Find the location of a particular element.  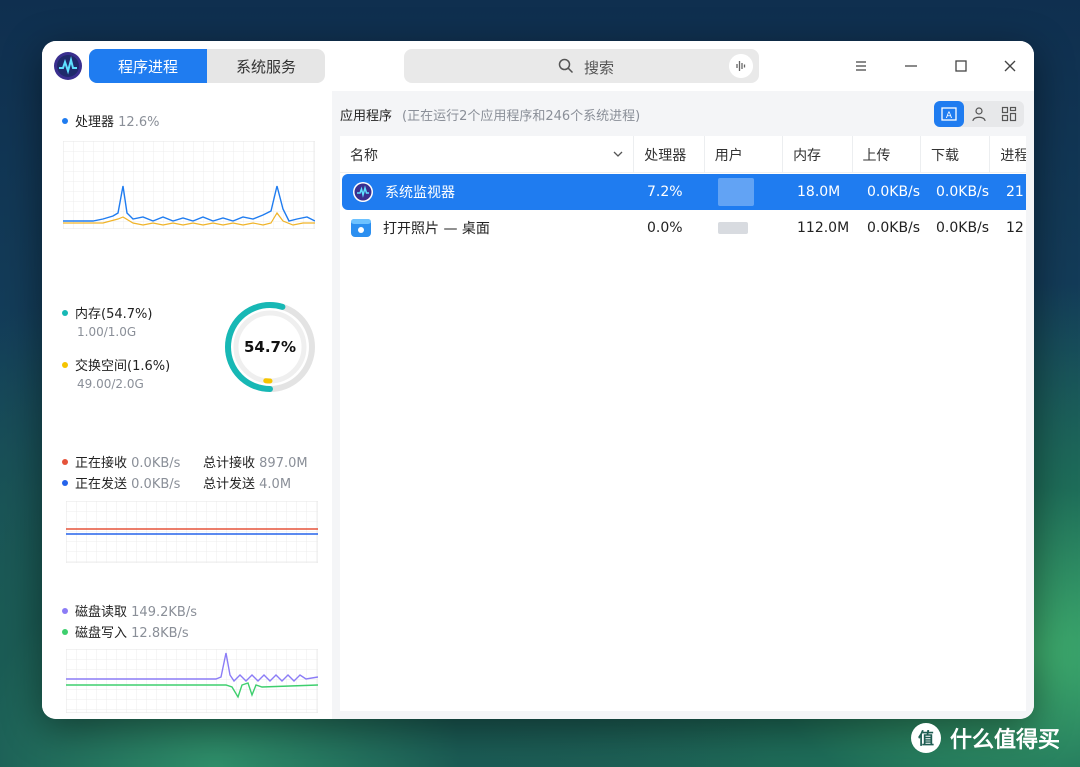

section-title: 应用程序 is located at coordinates (366, 116).